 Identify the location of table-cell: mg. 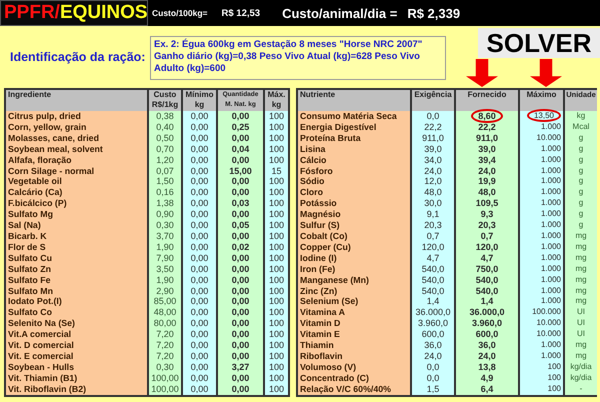
(580, 345).